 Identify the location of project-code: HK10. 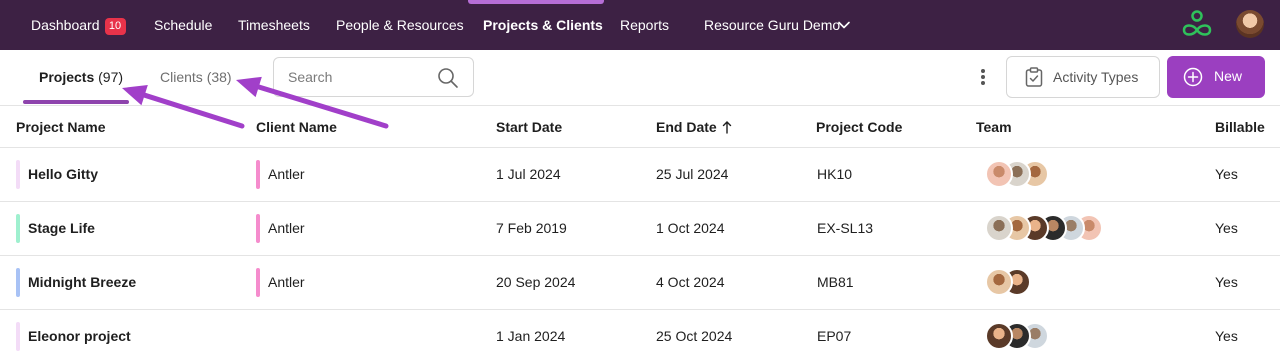
(835, 174).